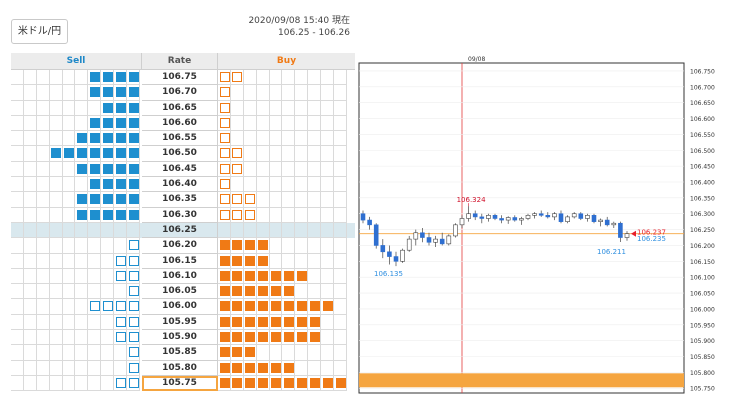 This screenshot has height=409, width=740. I want to click on order-book-row: 106.70, so click(183, 93).